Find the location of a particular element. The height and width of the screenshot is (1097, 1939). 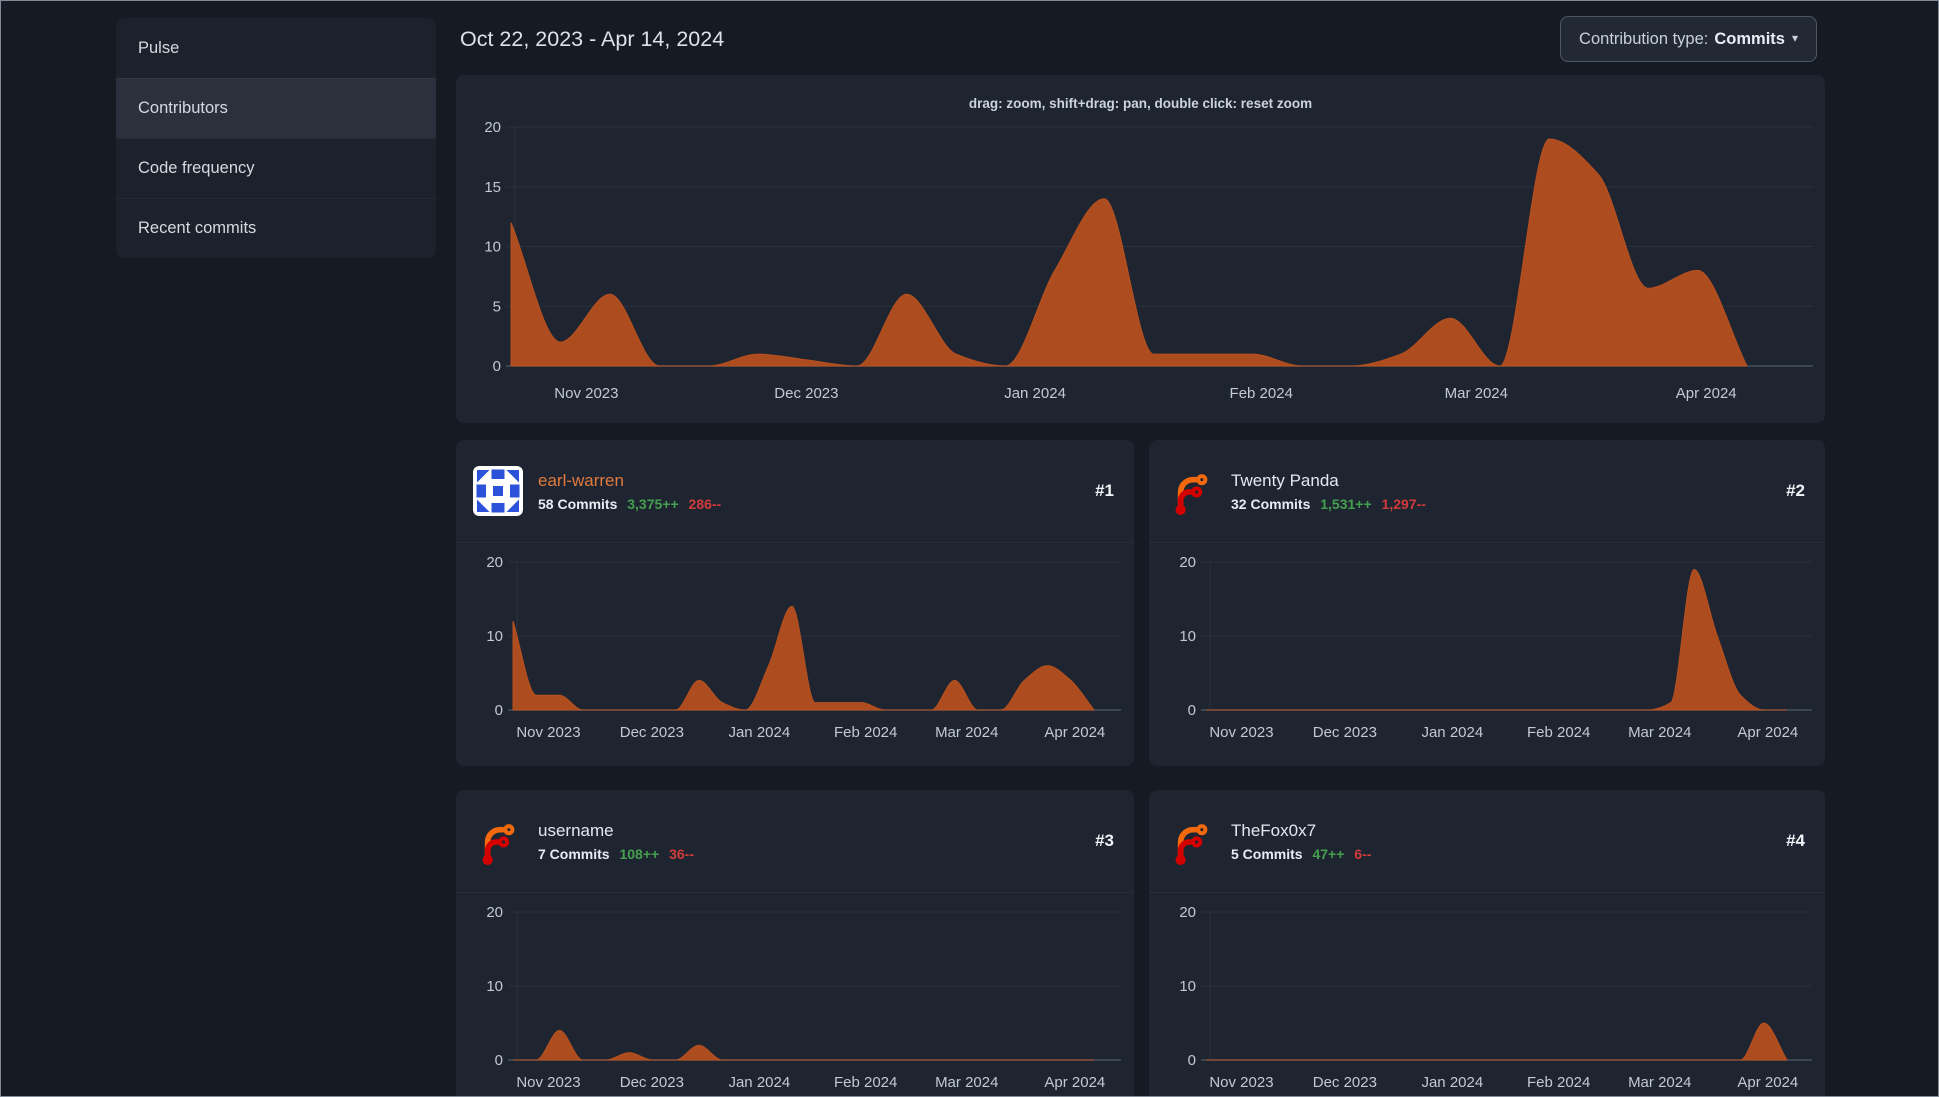

contributor-stats: 32 Commits 1,531++ 1,297-- is located at coordinates (1328, 504).